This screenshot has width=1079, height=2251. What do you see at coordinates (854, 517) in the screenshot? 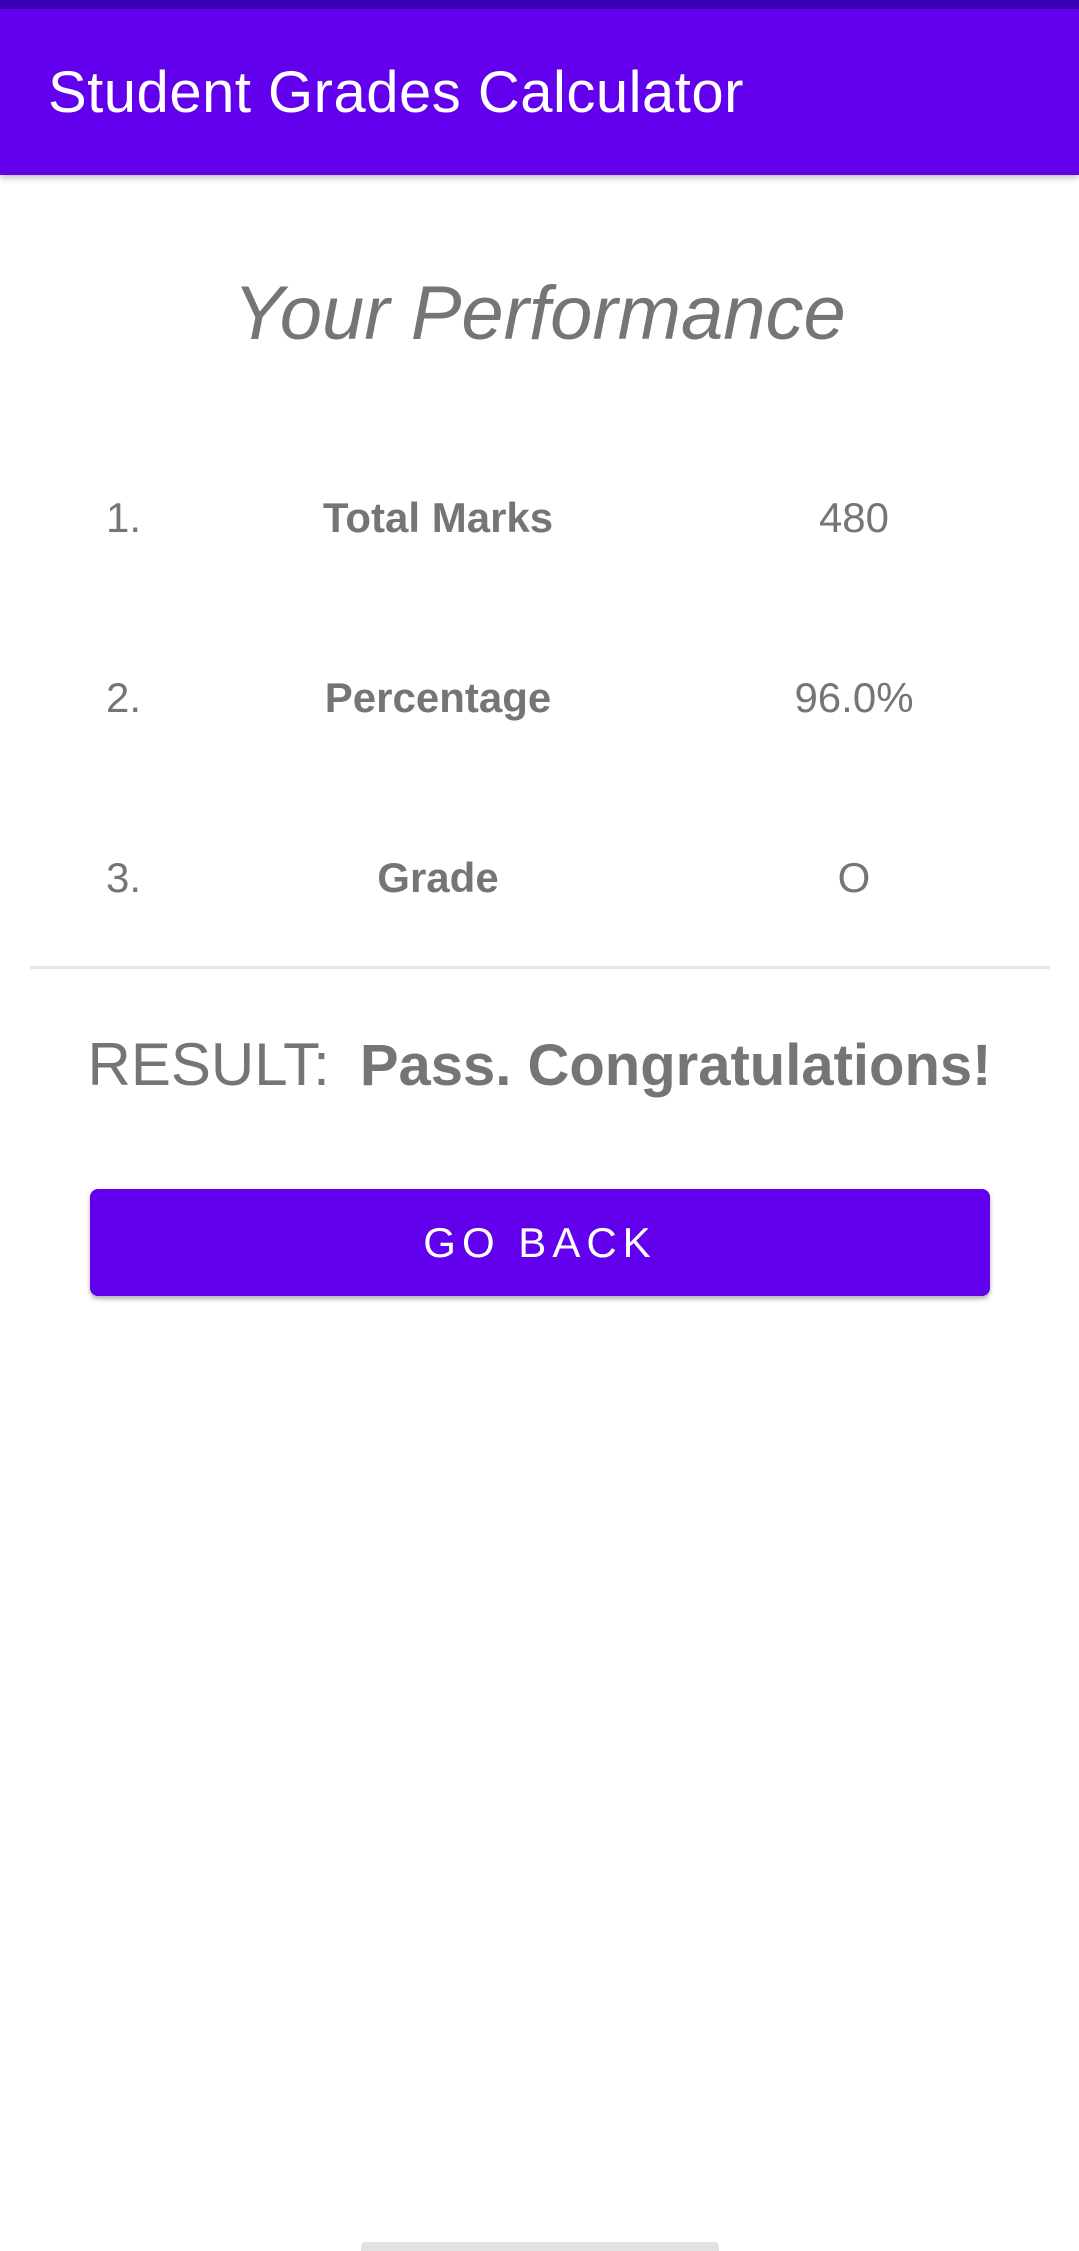
I see `row-value: 480` at bounding box center [854, 517].